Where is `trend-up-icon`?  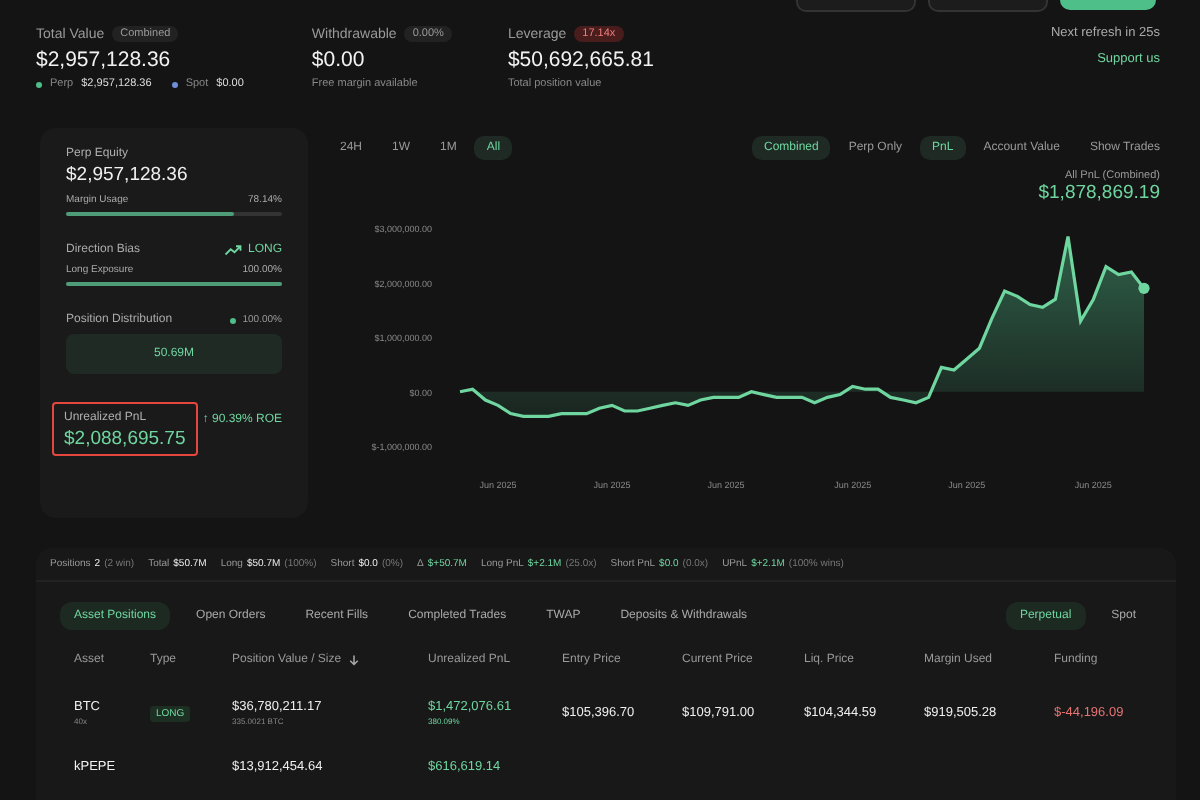
trend-up-icon is located at coordinates (232, 250).